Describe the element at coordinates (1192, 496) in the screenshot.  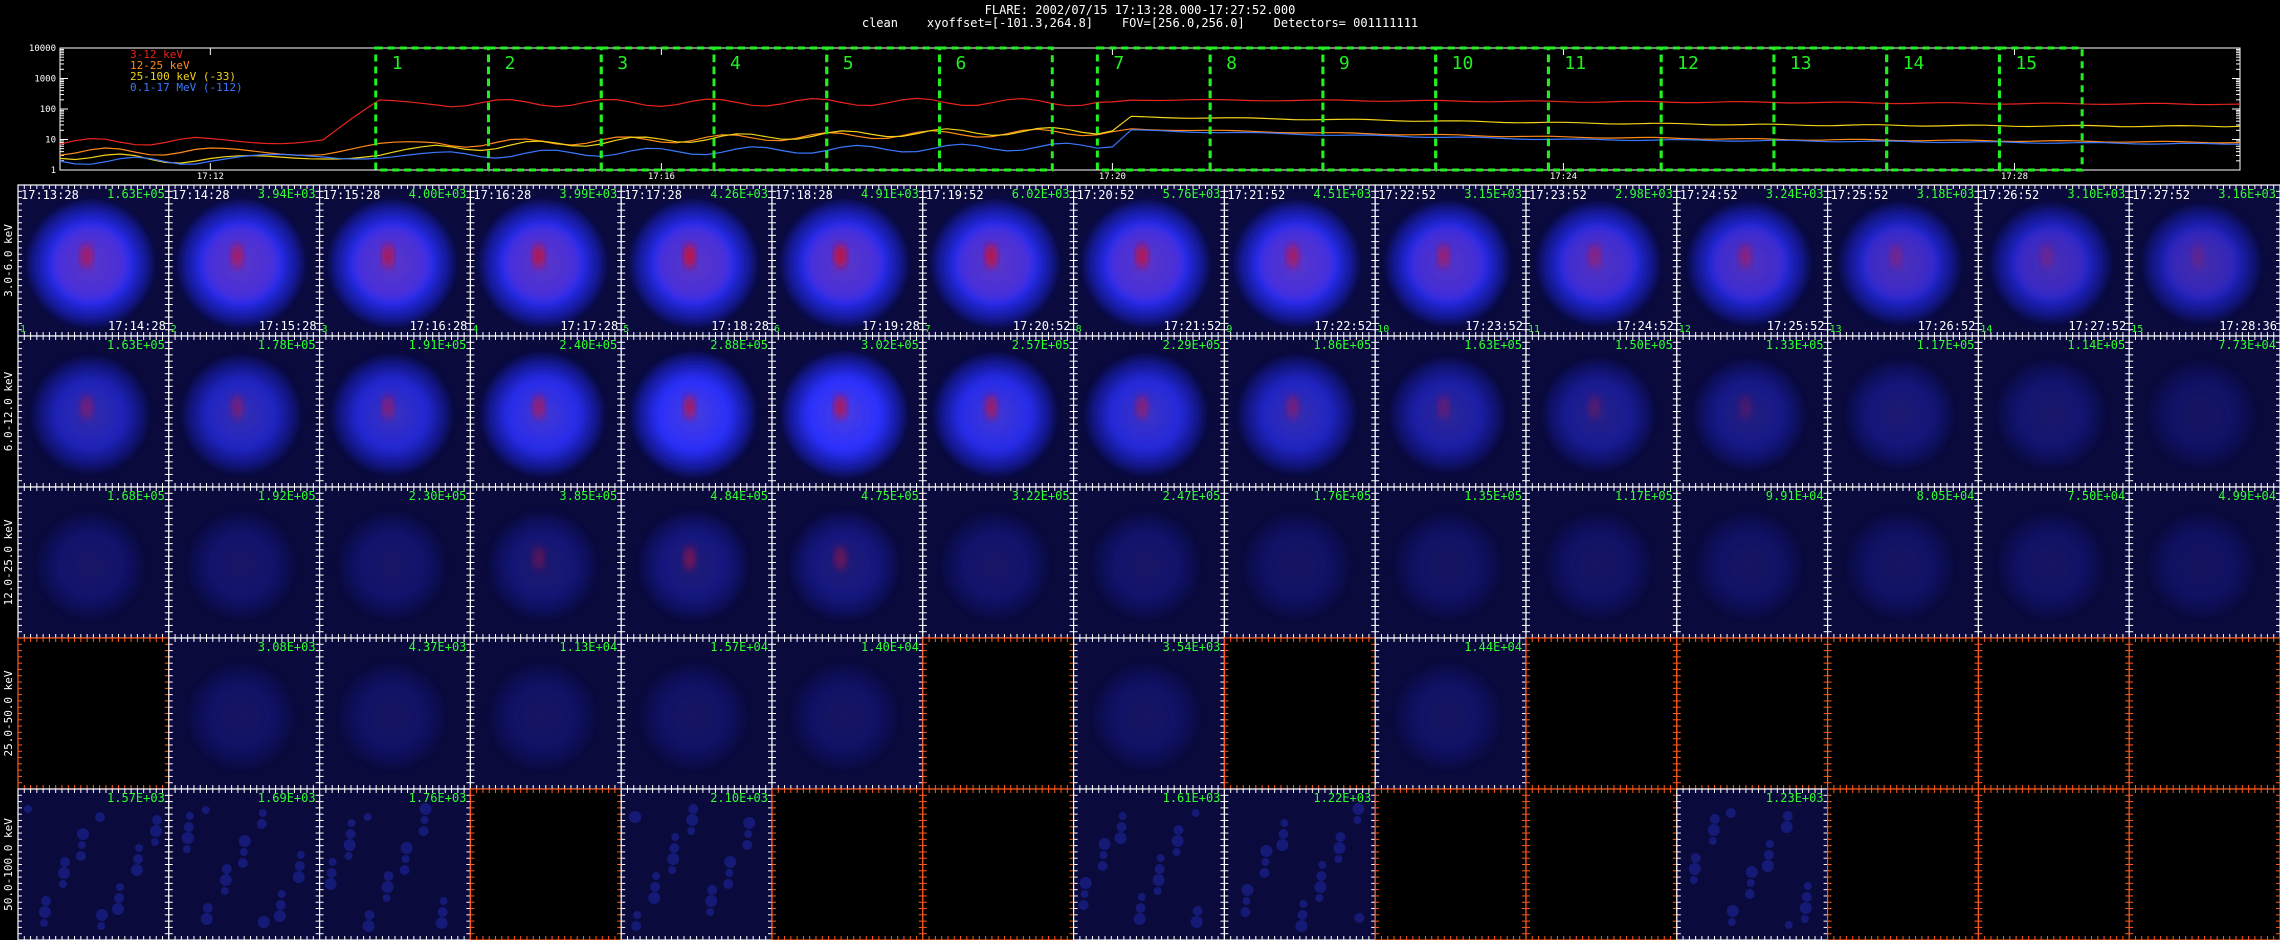
I see `peak-value-label: 2.47E+05` at that location.